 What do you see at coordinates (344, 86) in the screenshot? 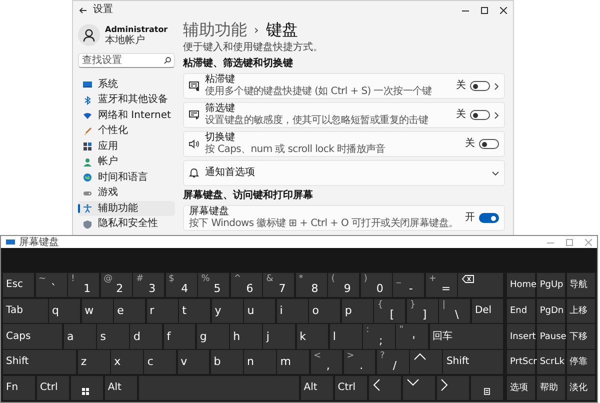
I see `setting-card: 粘滞键 使用多个键的键盘快捷键 (如 Ctrl + S) 一次按一个键 关` at bounding box center [344, 86].